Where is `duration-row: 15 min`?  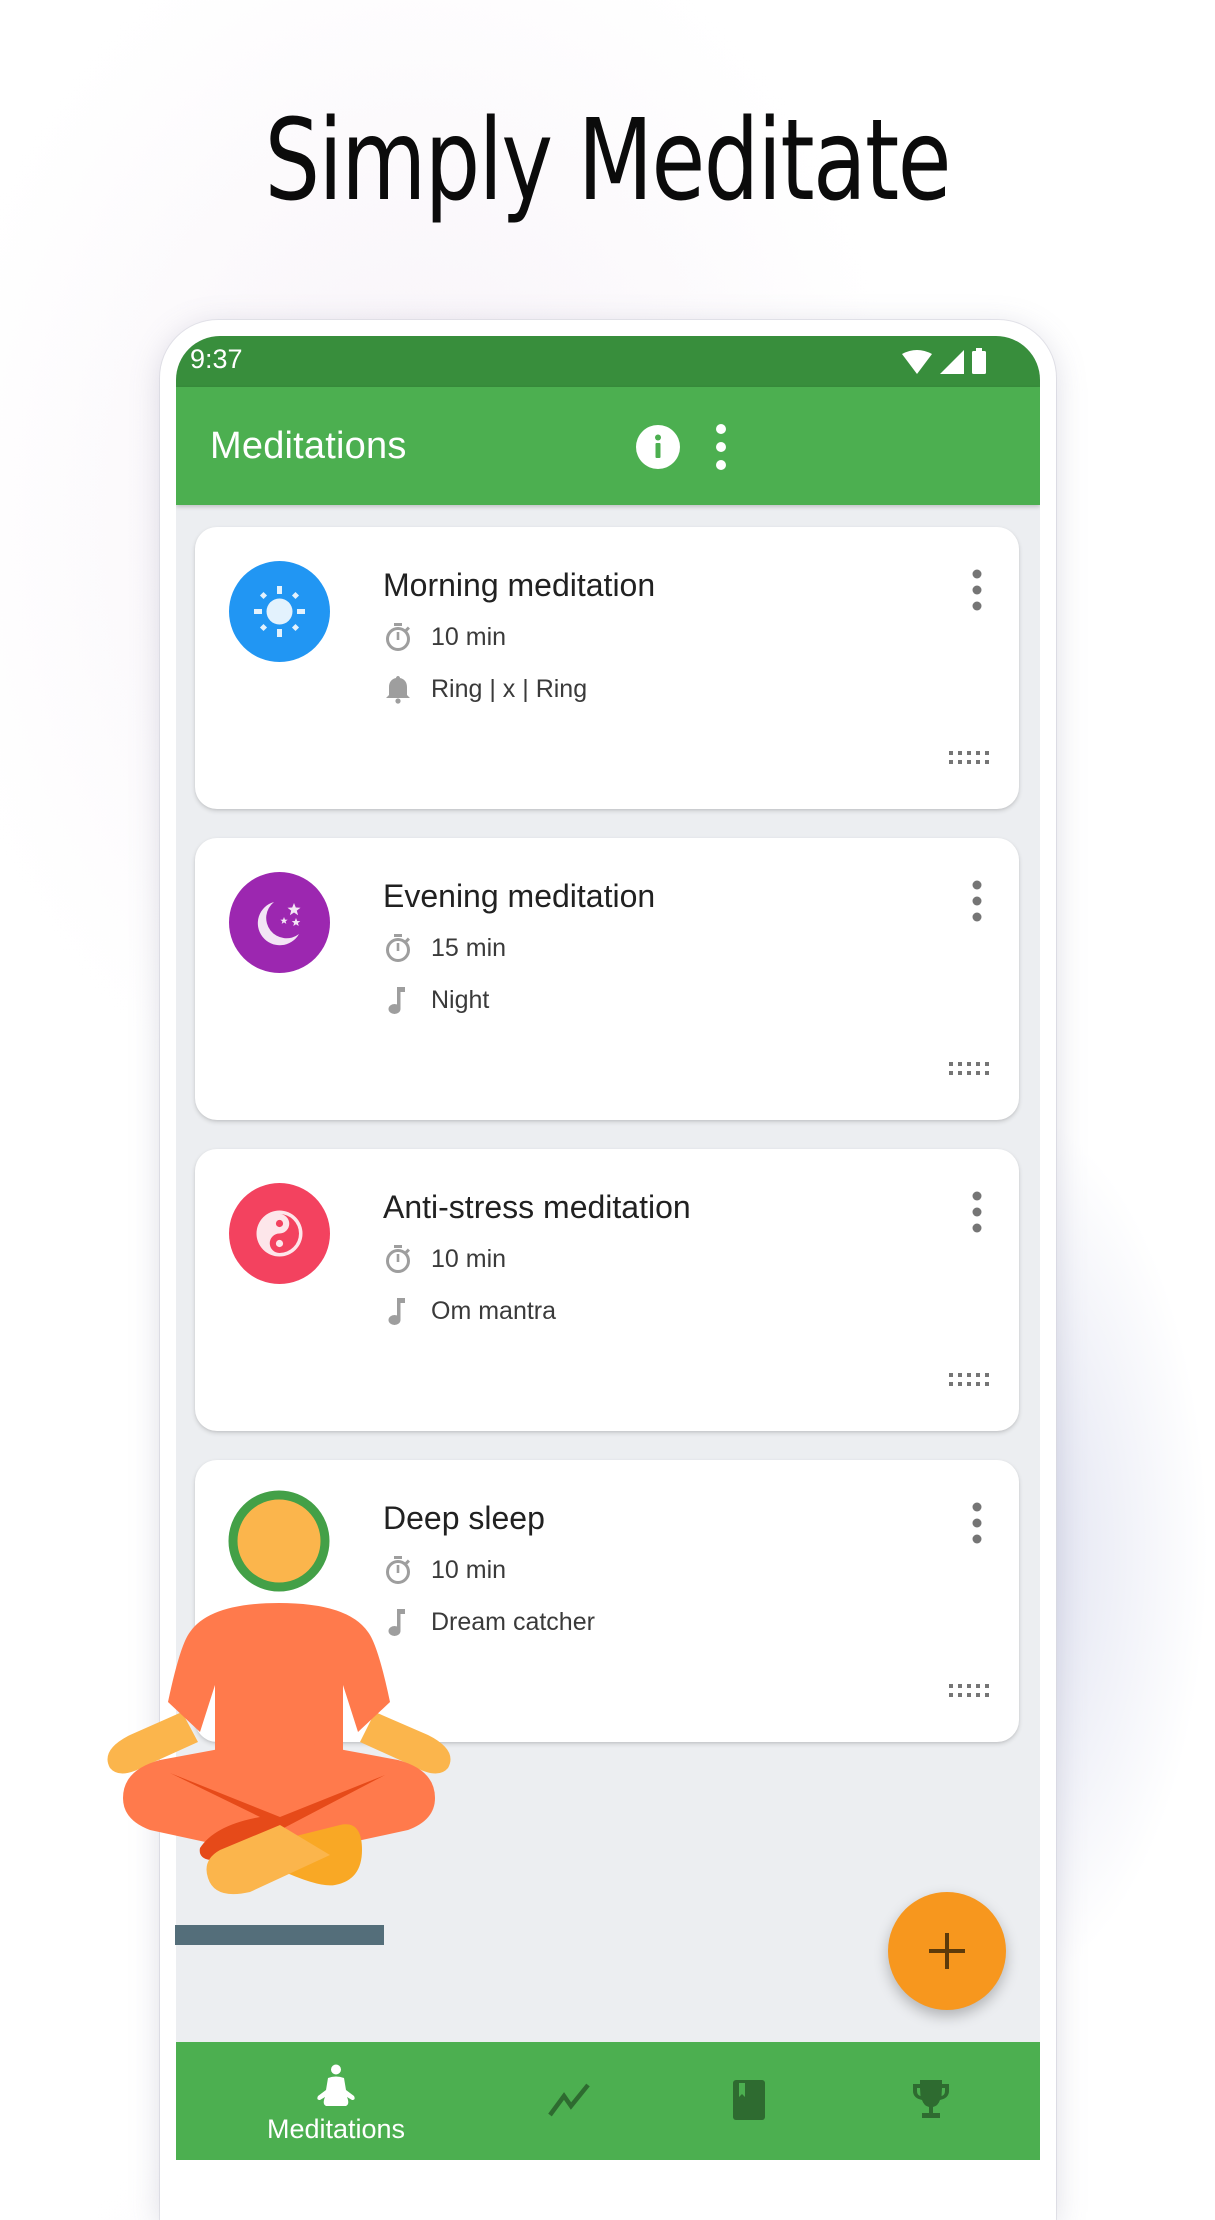
duration-row: 15 min is located at coordinates (444, 948).